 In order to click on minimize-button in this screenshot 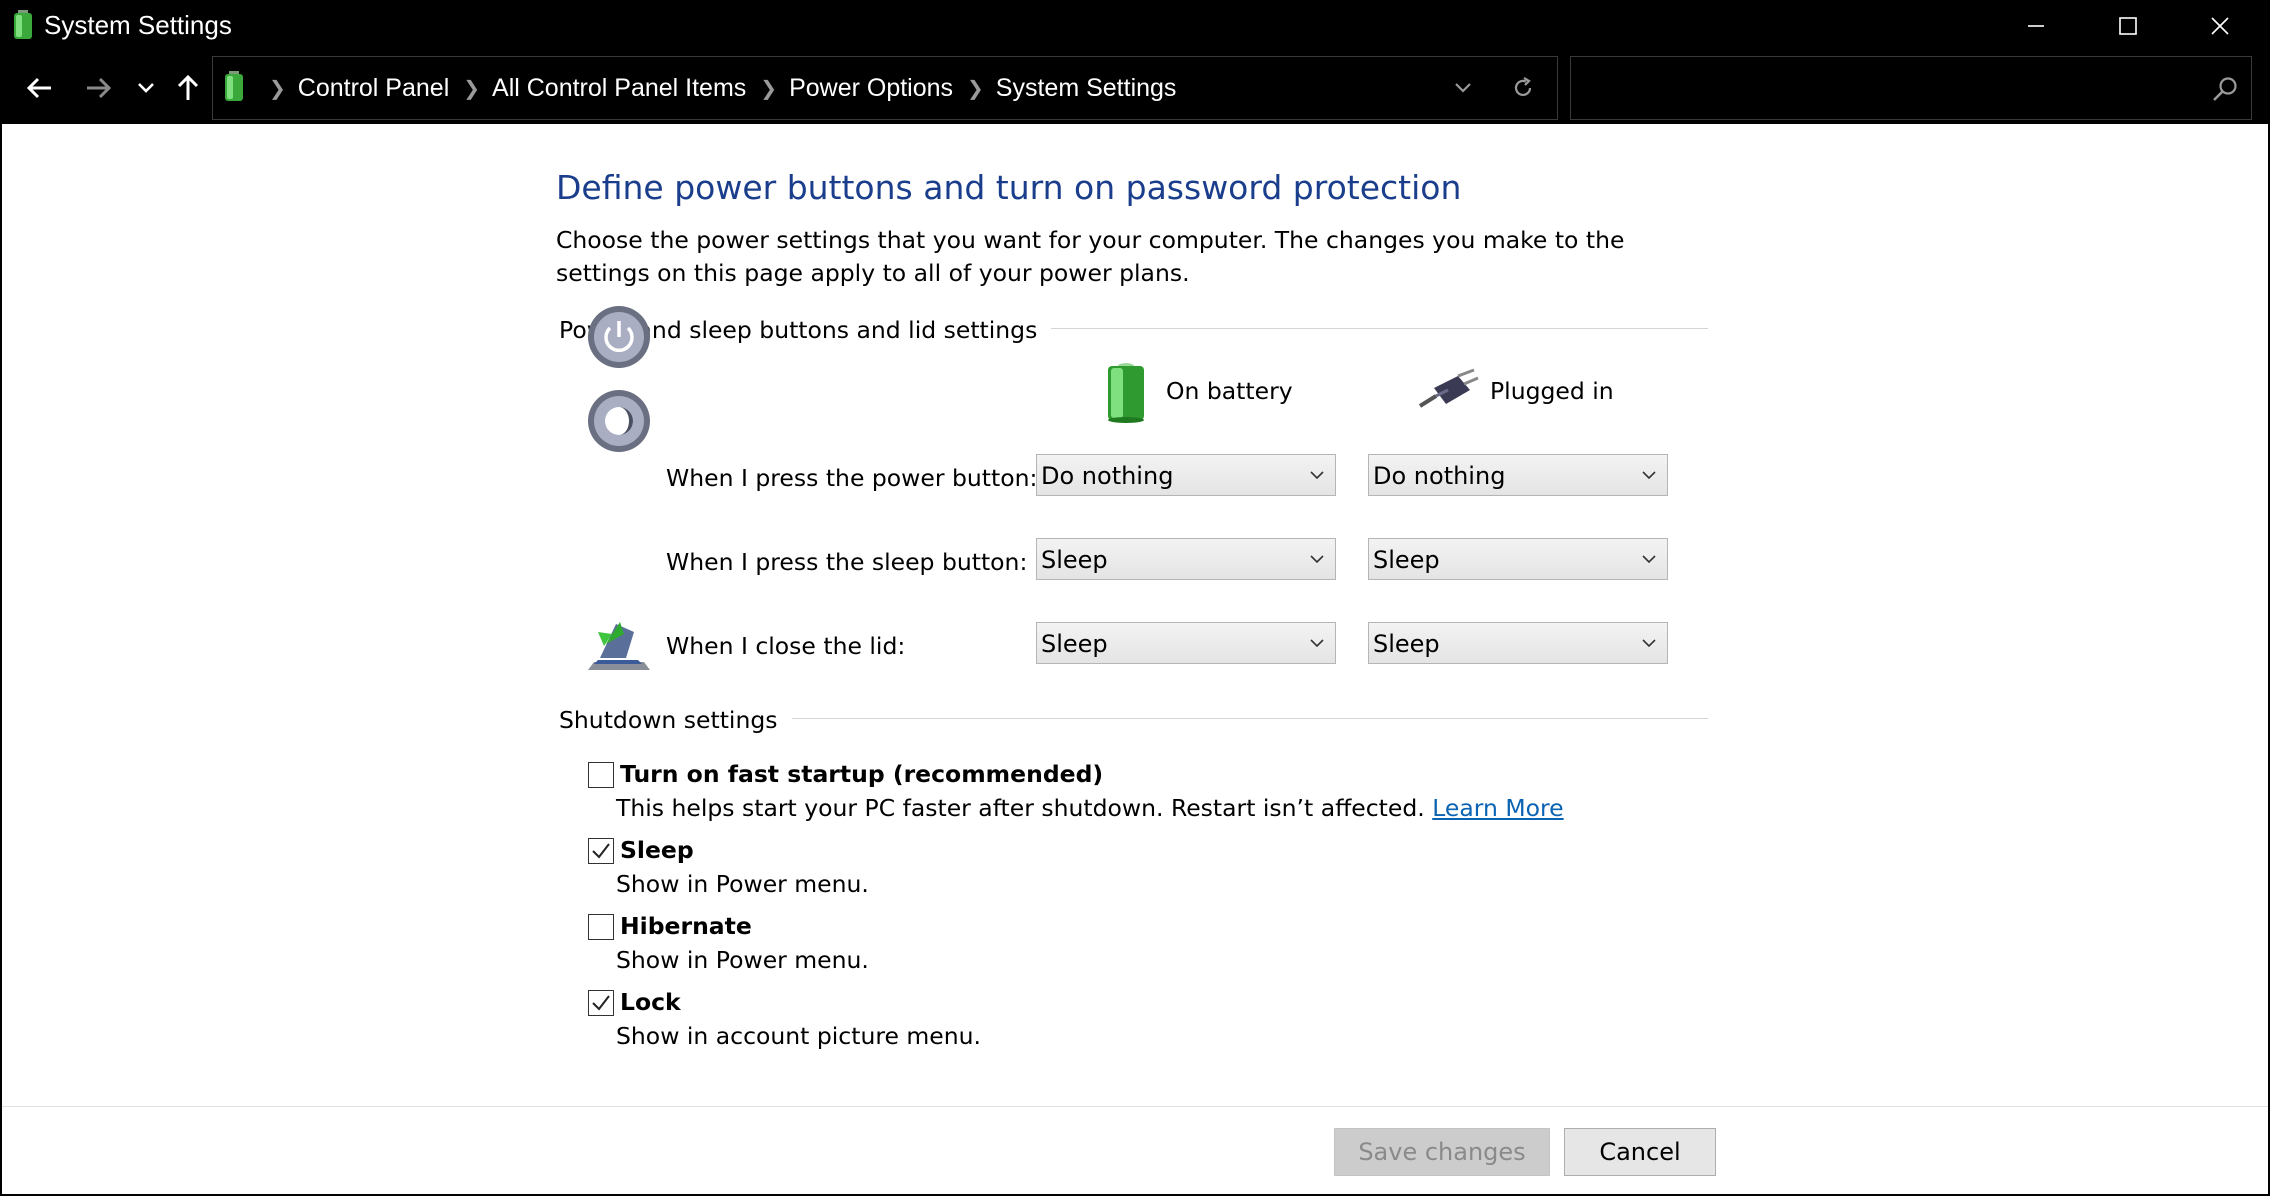, I will do `click(2036, 26)`.